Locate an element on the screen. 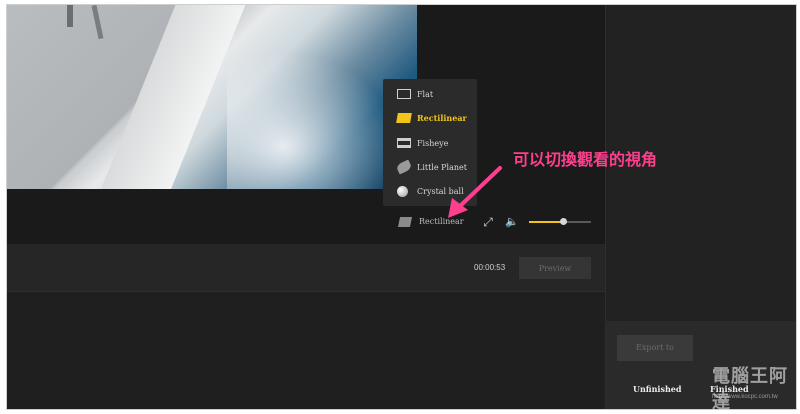  menu-item-rectilinear: Rectilinear is located at coordinates (430, 118).